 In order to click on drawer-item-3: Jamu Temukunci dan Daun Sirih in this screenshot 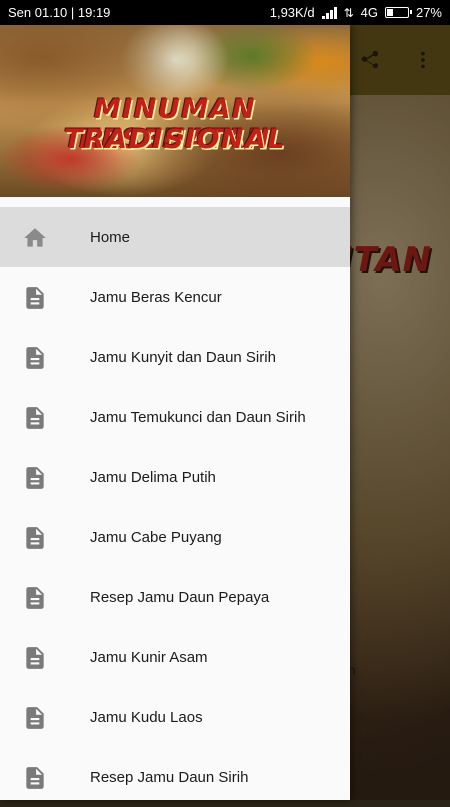, I will do `click(175, 417)`.